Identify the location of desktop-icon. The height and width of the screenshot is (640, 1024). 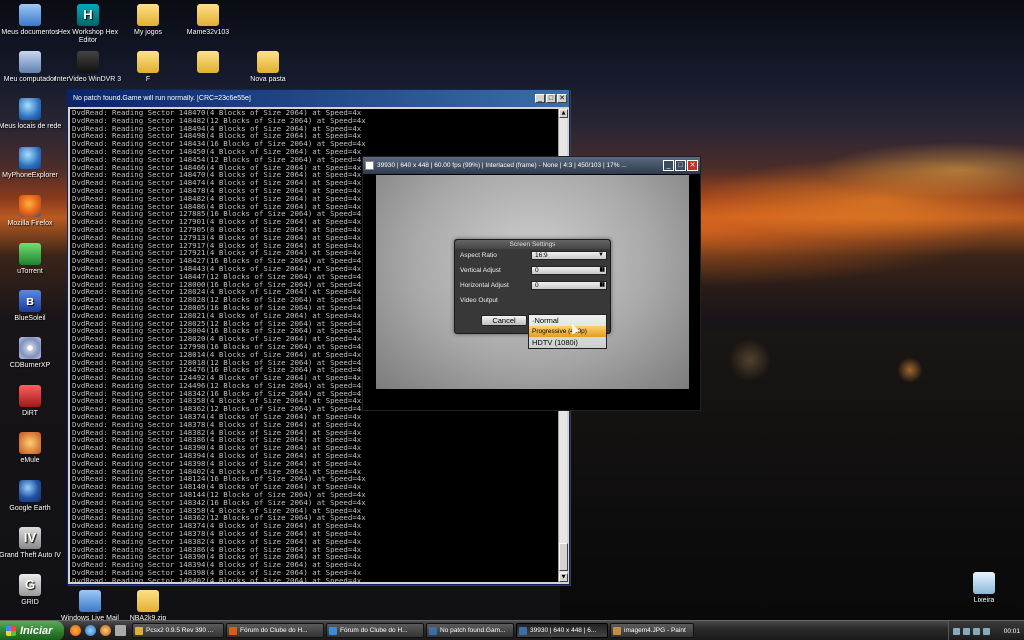
(208, 63).